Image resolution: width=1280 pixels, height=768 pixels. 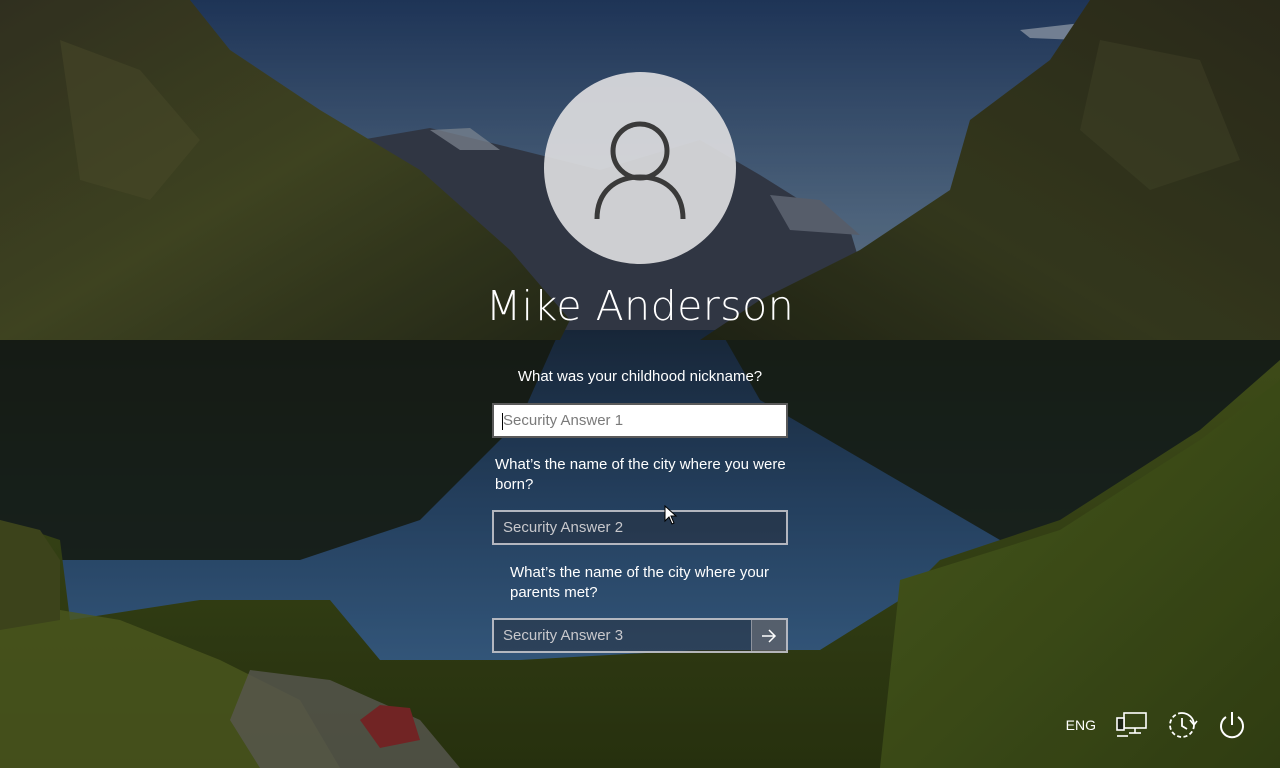 What do you see at coordinates (671, 515) in the screenshot?
I see `mouse-cursor` at bounding box center [671, 515].